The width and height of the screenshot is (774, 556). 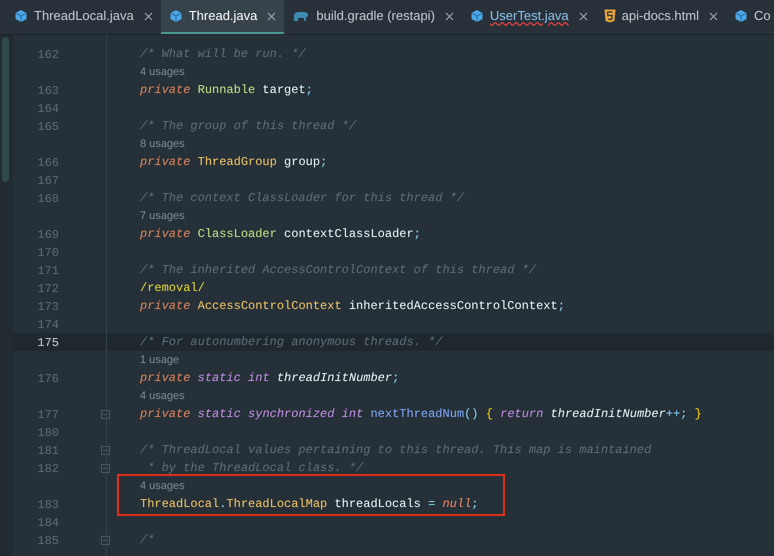 I want to click on code-line: private AccessControlContext inheritedAccessControlContext;, so click(x=352, y=306).